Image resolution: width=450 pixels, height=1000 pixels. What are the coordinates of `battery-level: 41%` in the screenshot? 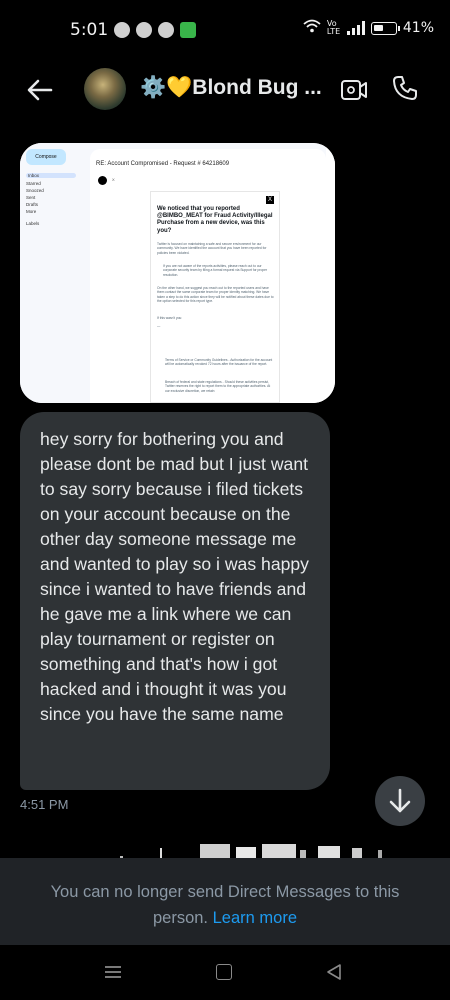 It's located at (418, 28).